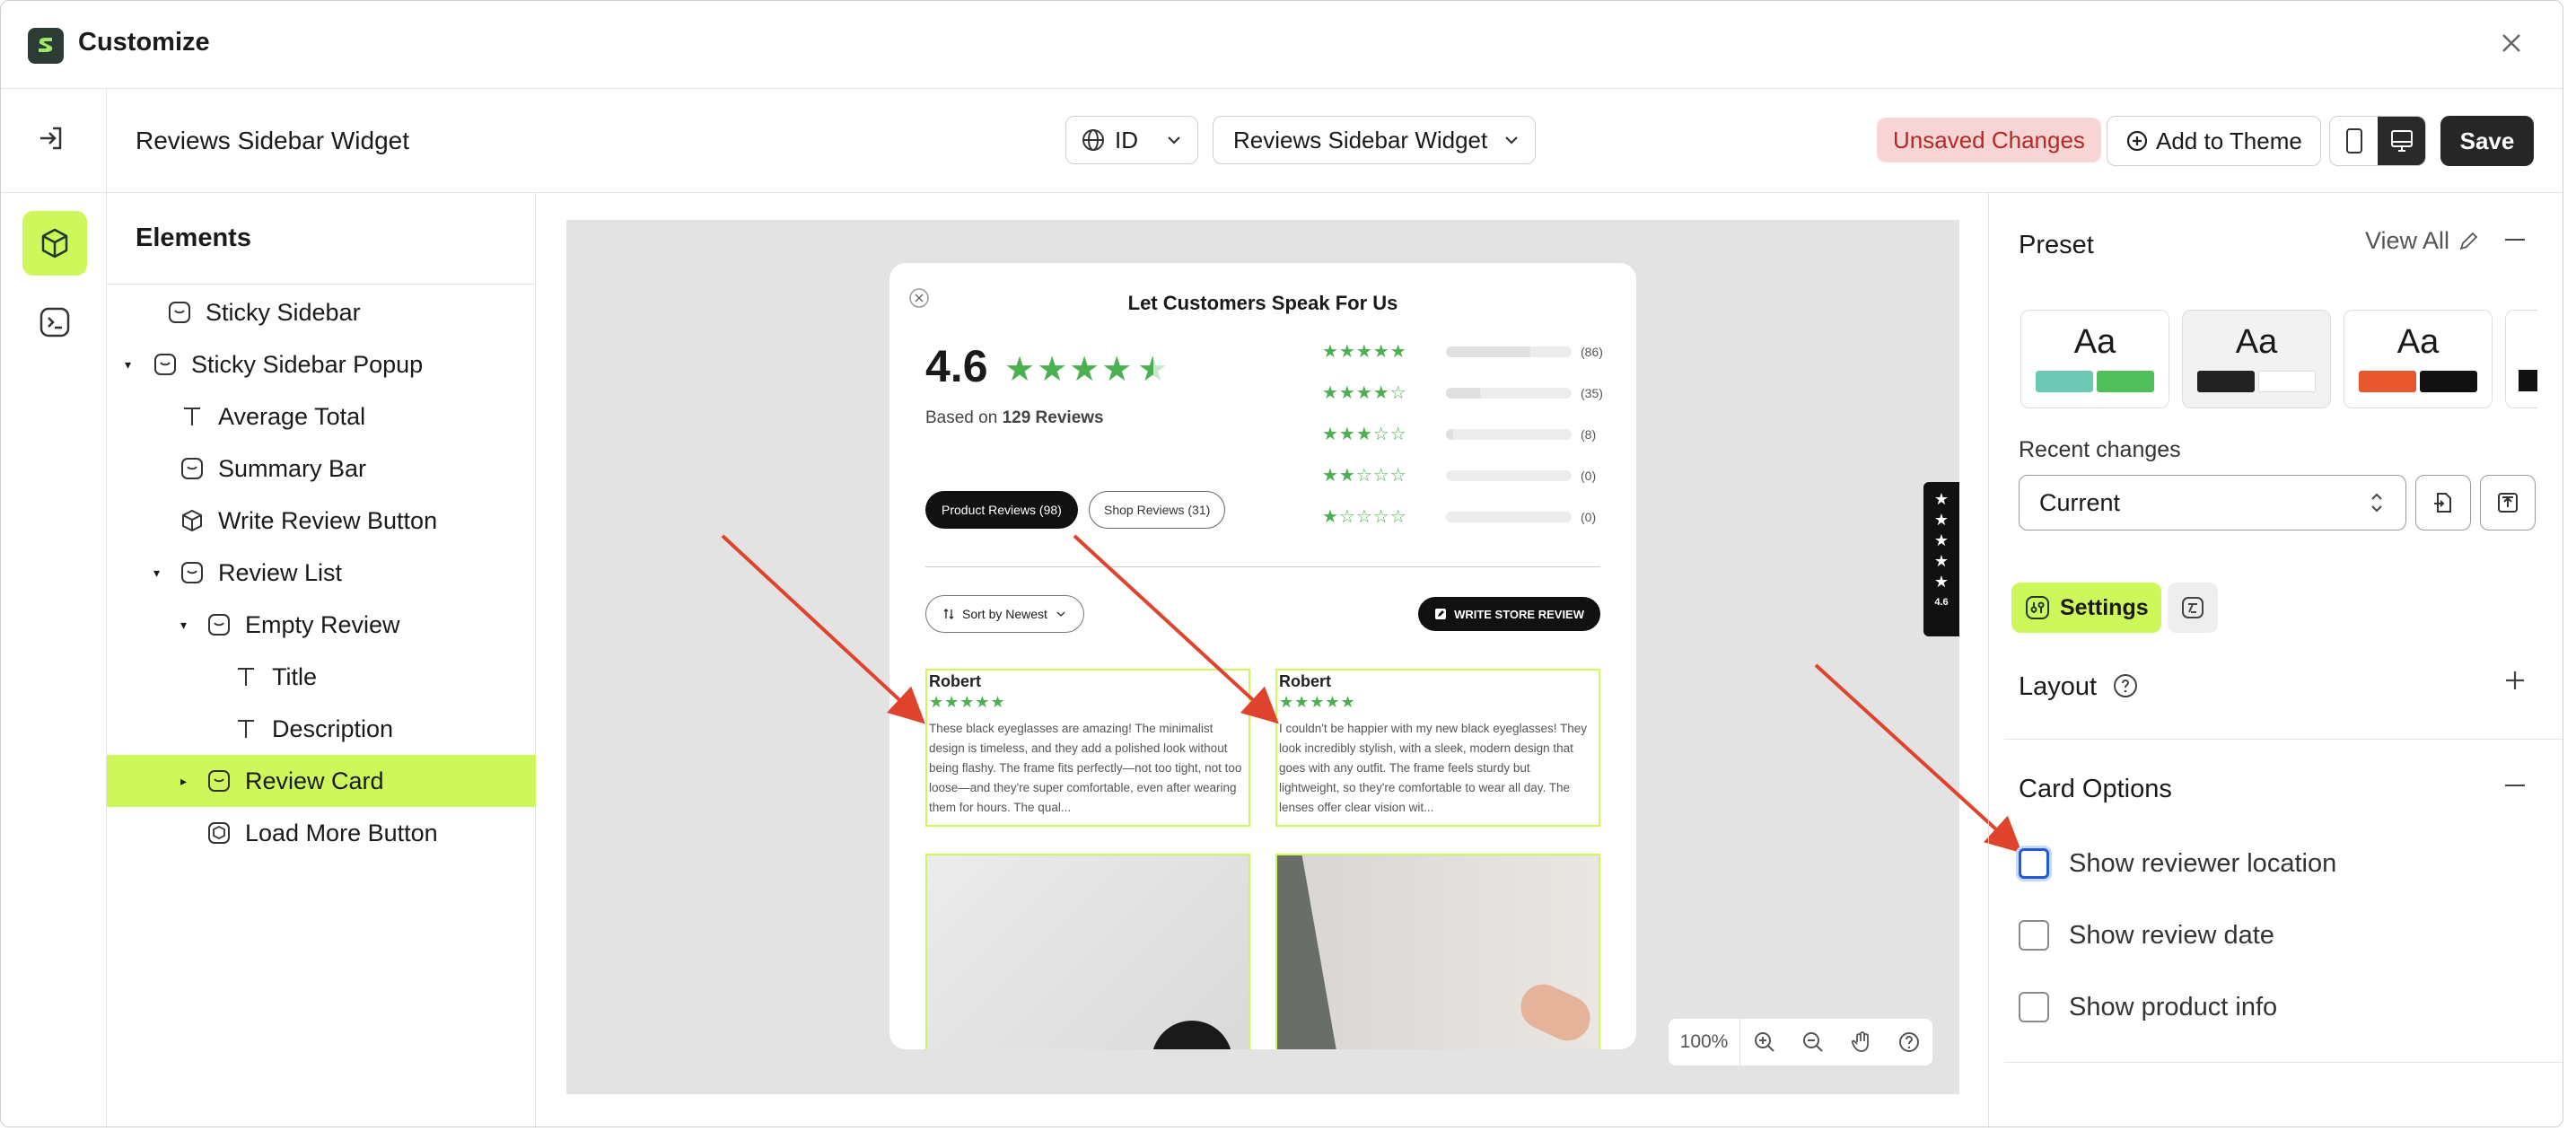 The image size is (2576, 1131). I want to click on sort-label: Sort by Newest, so click(1005, 614).